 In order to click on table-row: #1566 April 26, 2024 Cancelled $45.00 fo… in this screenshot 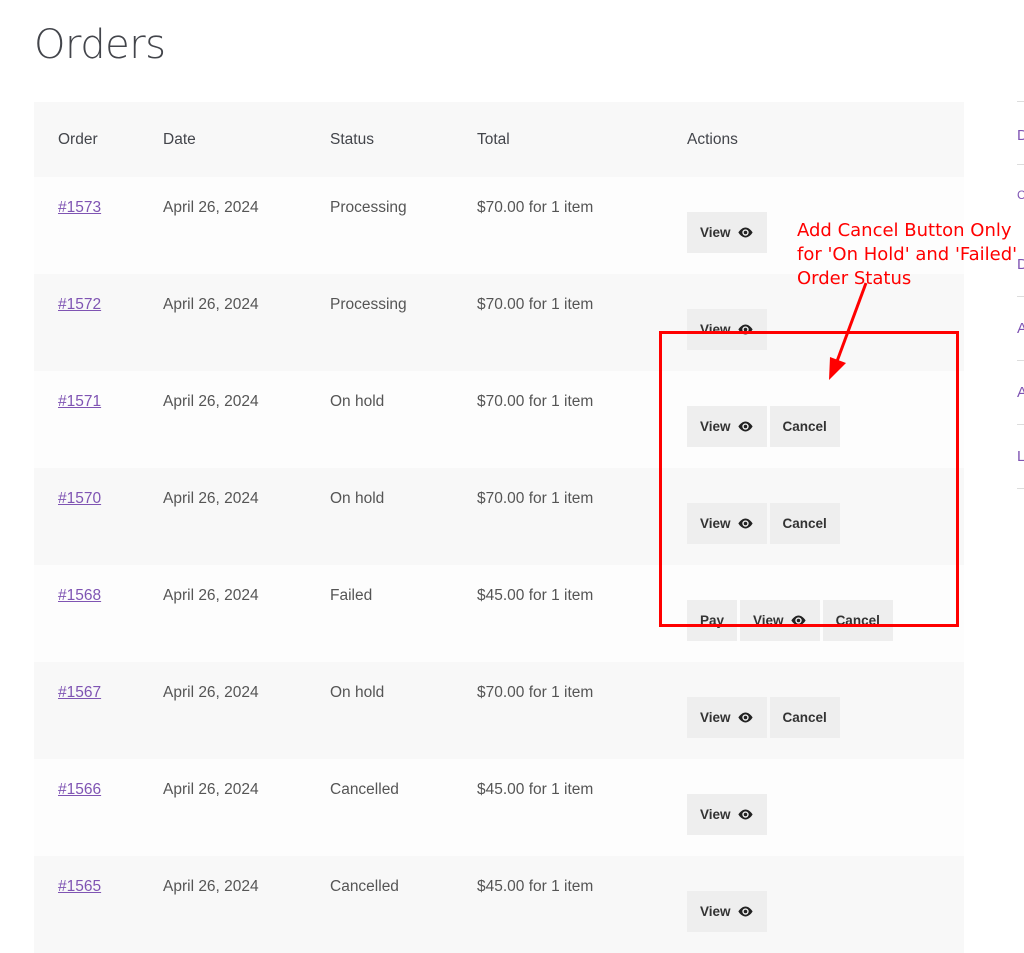, I will do `click(499, 807)`.